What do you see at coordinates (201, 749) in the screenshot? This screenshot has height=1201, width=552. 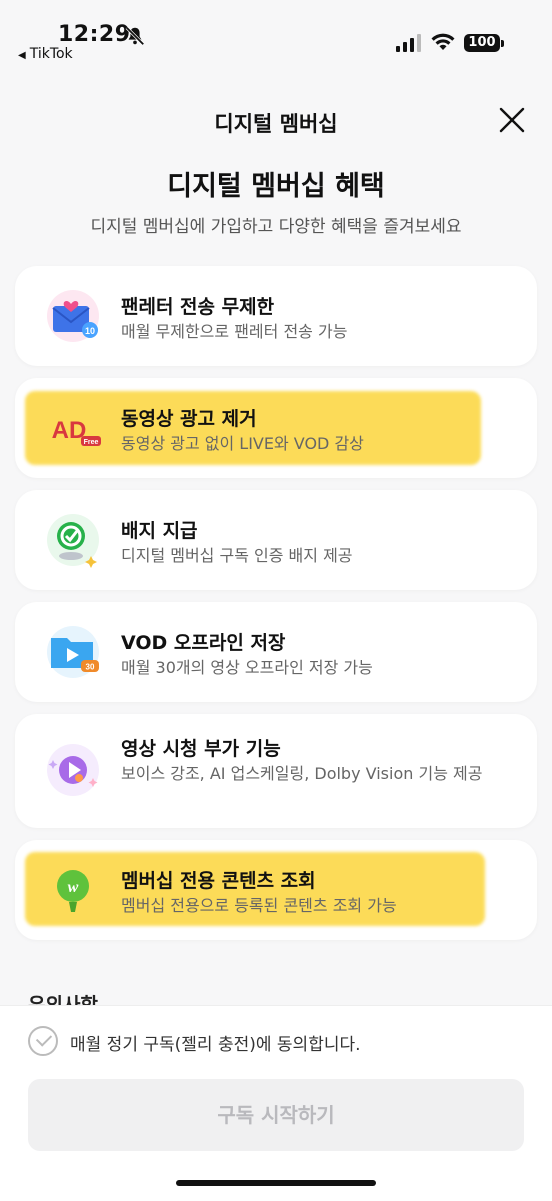 I see `benefit-title: 영상 시청 부가 기능` at bounding box center [201, 749].